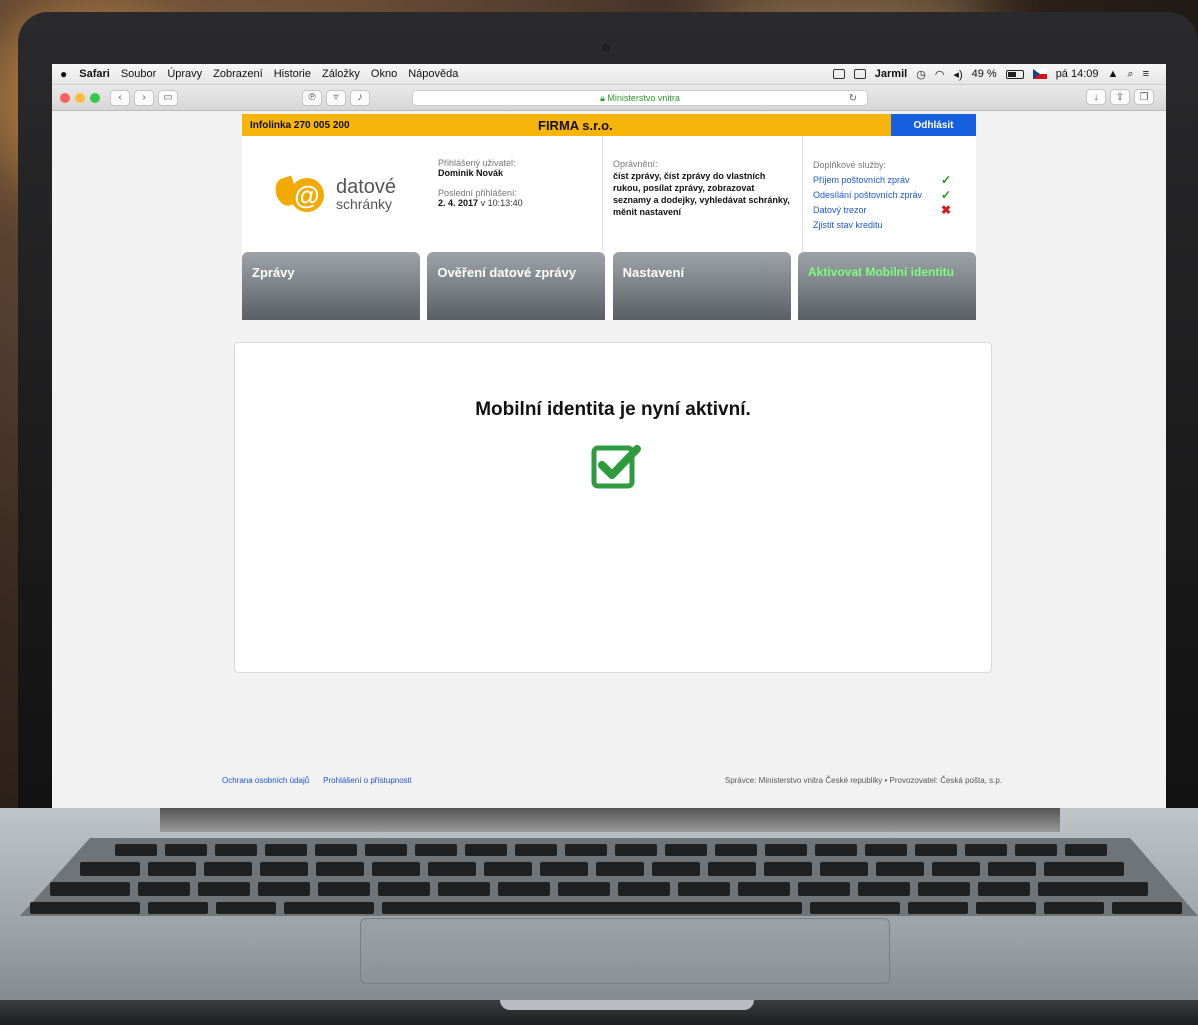 The height and width of the screenshot is (1025, 1198). What do you see at coordinates (367, 780) in the screenshot?
I see `accessibility-link: Prohlášení o přístupnosti` at bounding box center [367, 780].